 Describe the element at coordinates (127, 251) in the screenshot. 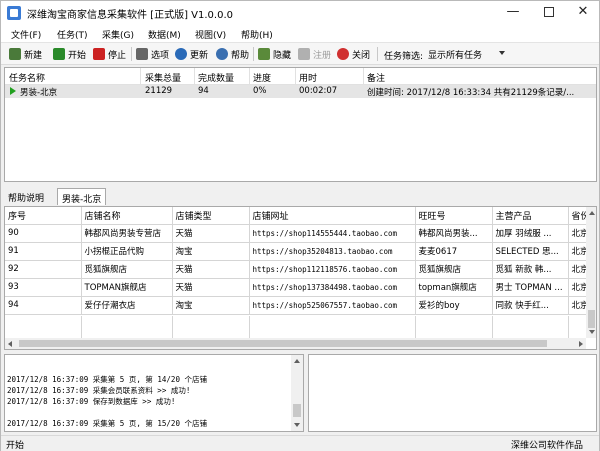

I see `cell-shop-name: 小拐棍正品代购` at that location.